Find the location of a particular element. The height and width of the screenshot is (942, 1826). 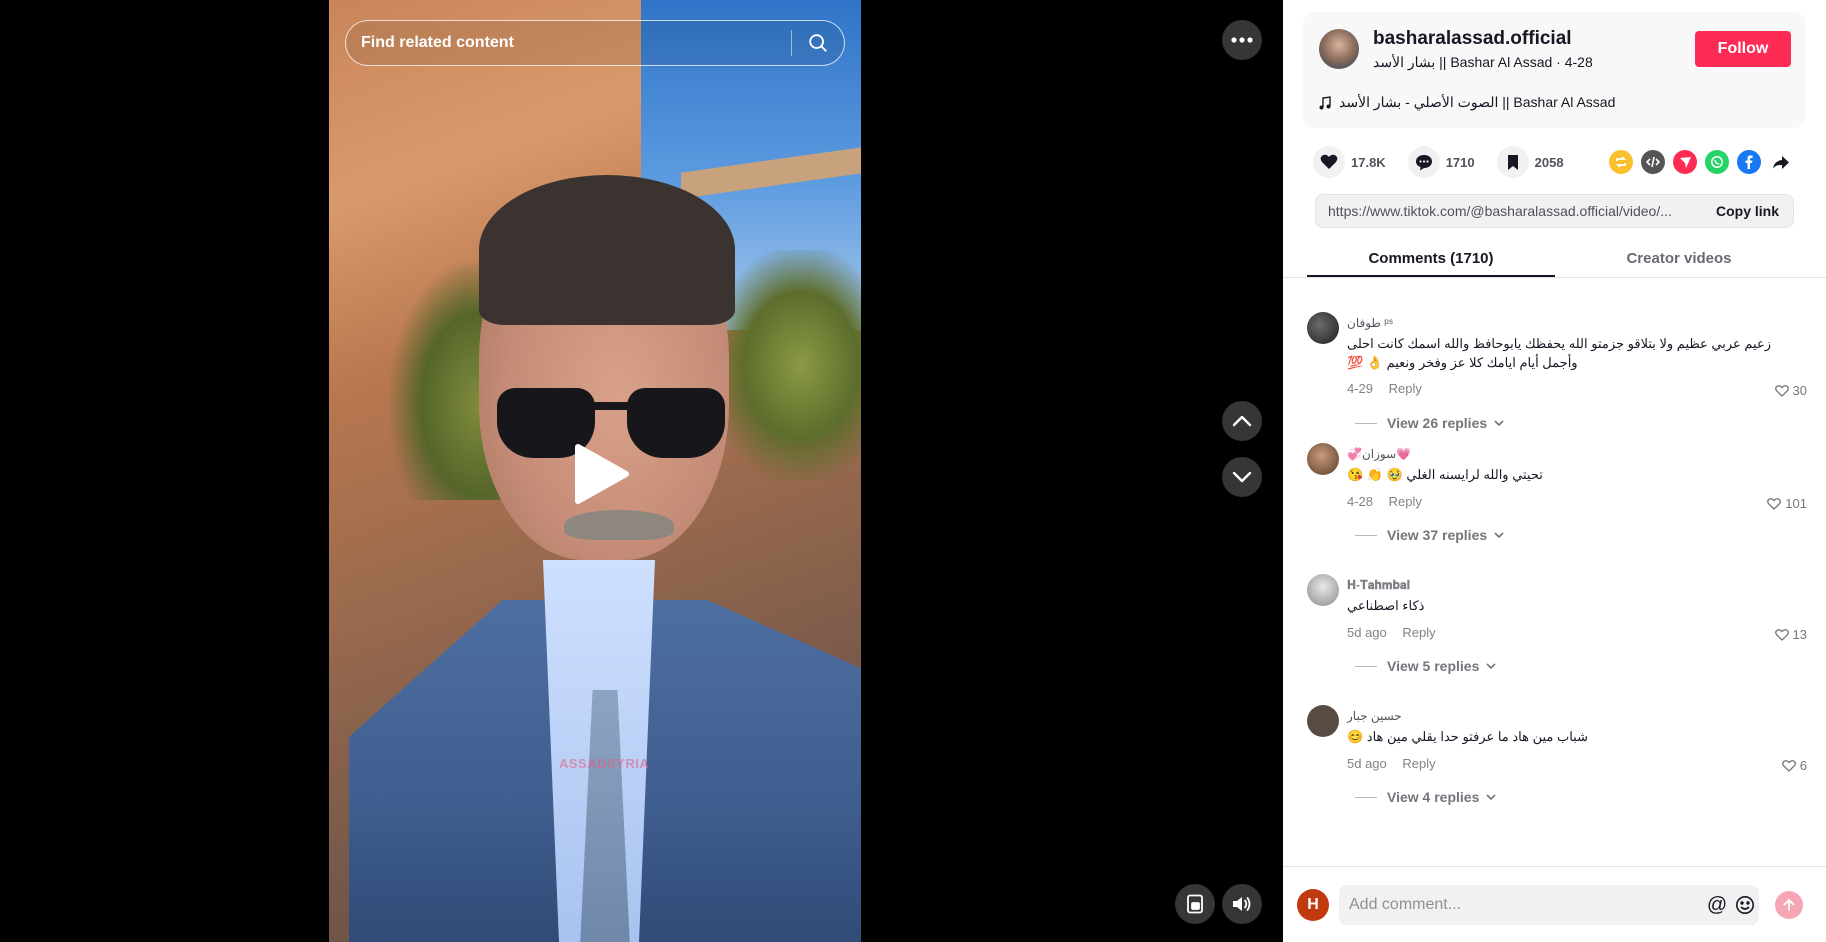

creator-avatar is located at coordinates (1339, 49).